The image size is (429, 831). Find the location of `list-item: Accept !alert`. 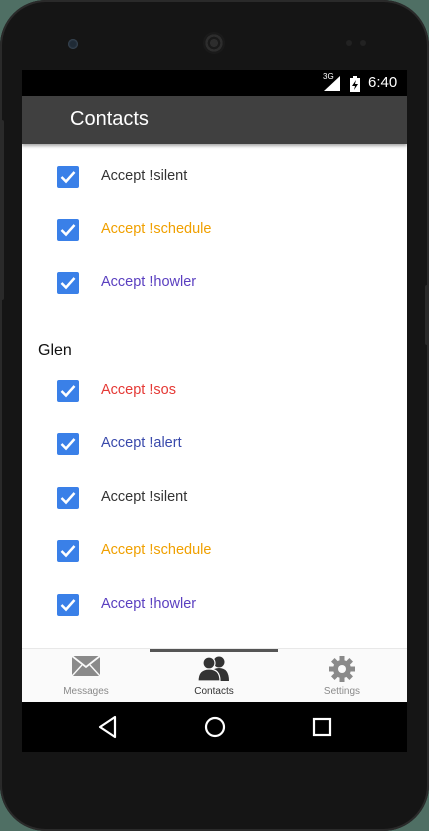

list-item: Accept !alert is located at coordinates (214, 444).